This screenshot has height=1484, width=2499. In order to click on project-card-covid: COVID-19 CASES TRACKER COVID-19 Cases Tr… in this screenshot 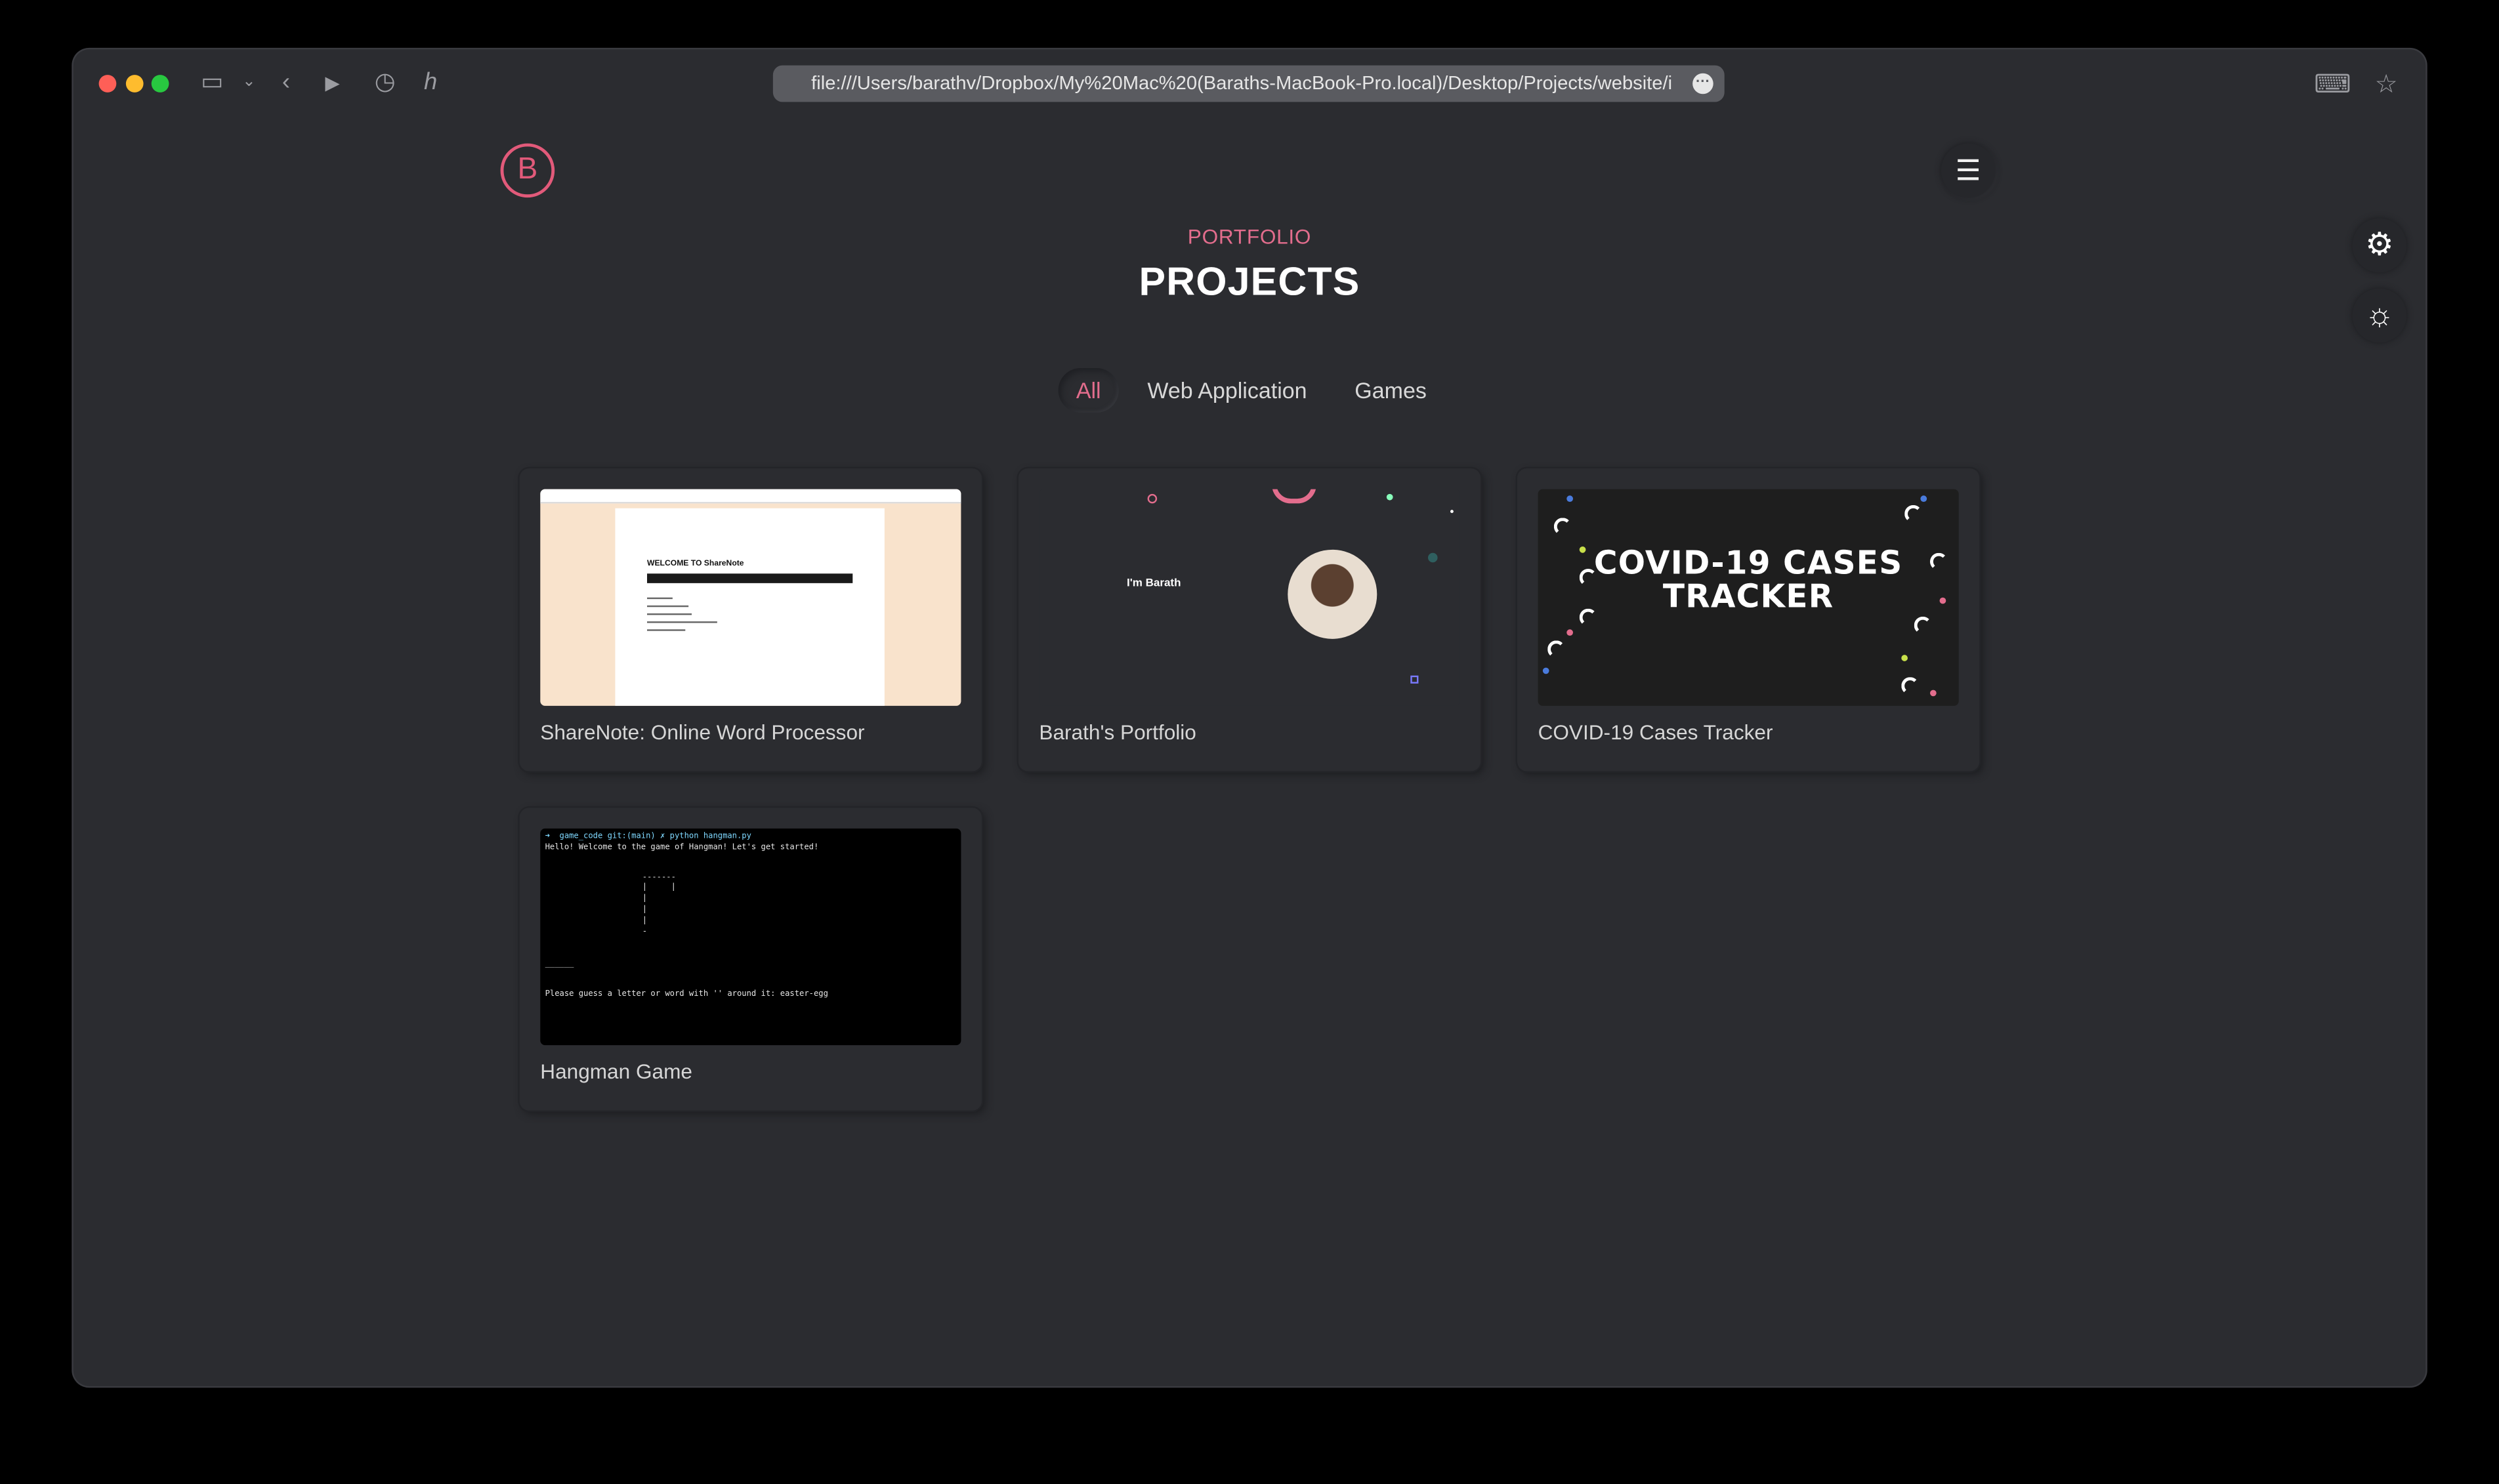, I will do `click(1748, 620)`.